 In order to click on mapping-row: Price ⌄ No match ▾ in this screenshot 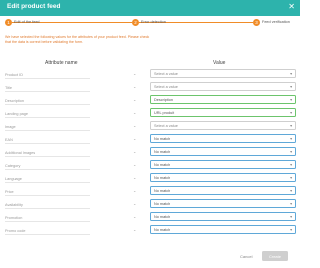, I will do `click(150, 191)`.